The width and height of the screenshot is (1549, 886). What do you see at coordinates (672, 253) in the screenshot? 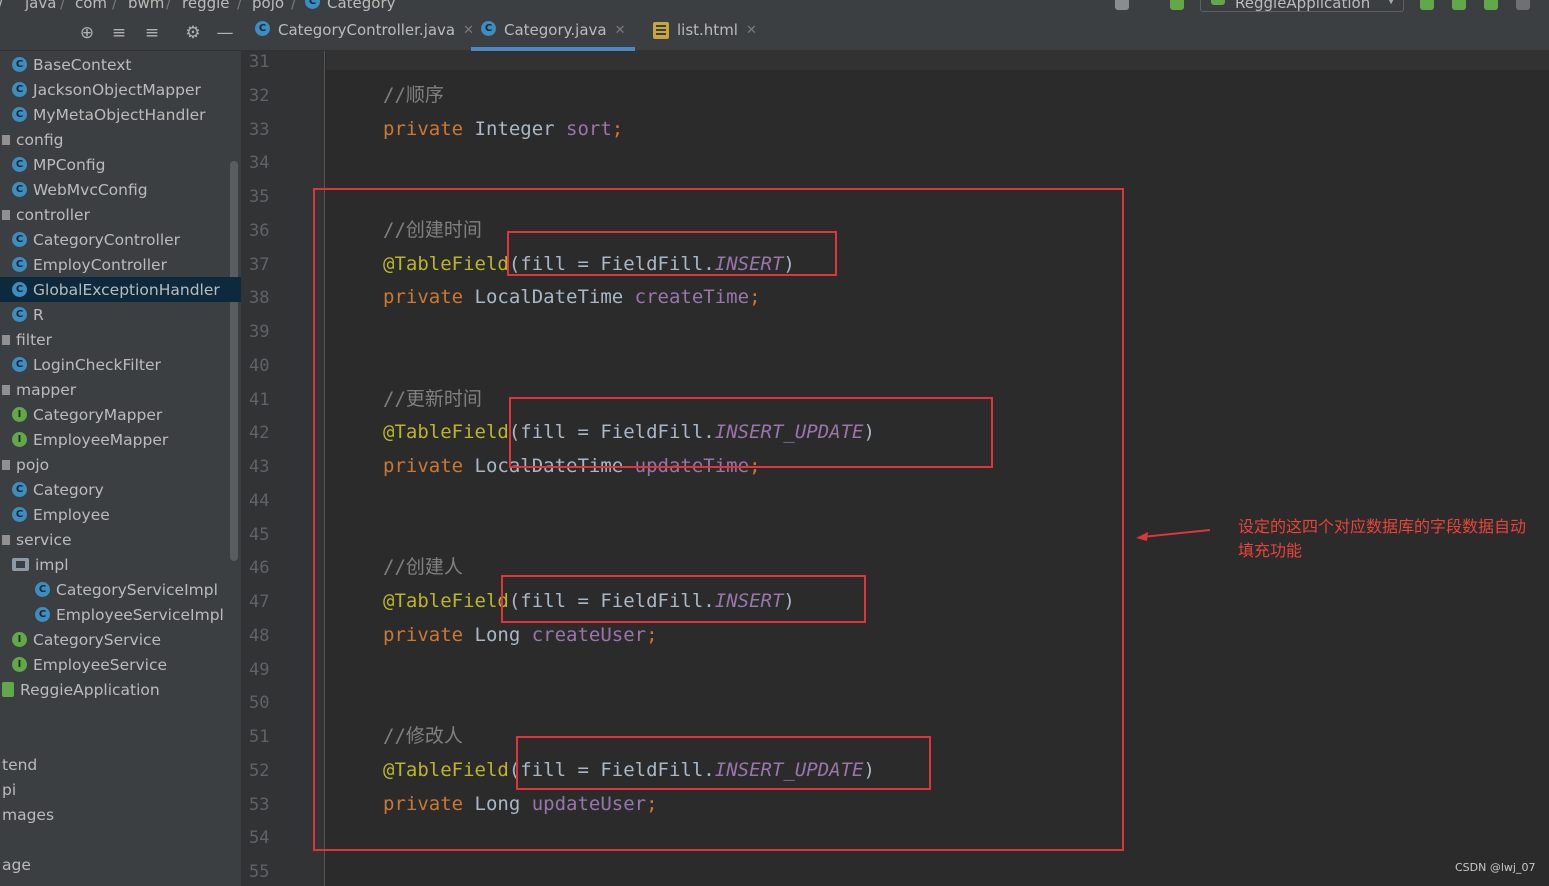
I see `highlight-box-createtime` at bounding box center [672, 253].